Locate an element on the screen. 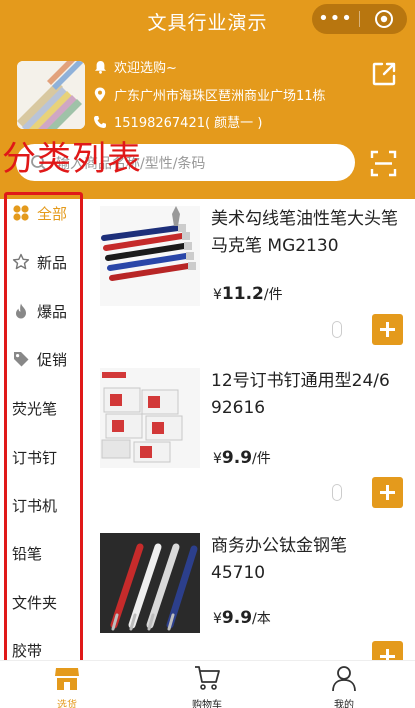  greeting-row: 欢迎选购~ is located at coordinates (134, 66).